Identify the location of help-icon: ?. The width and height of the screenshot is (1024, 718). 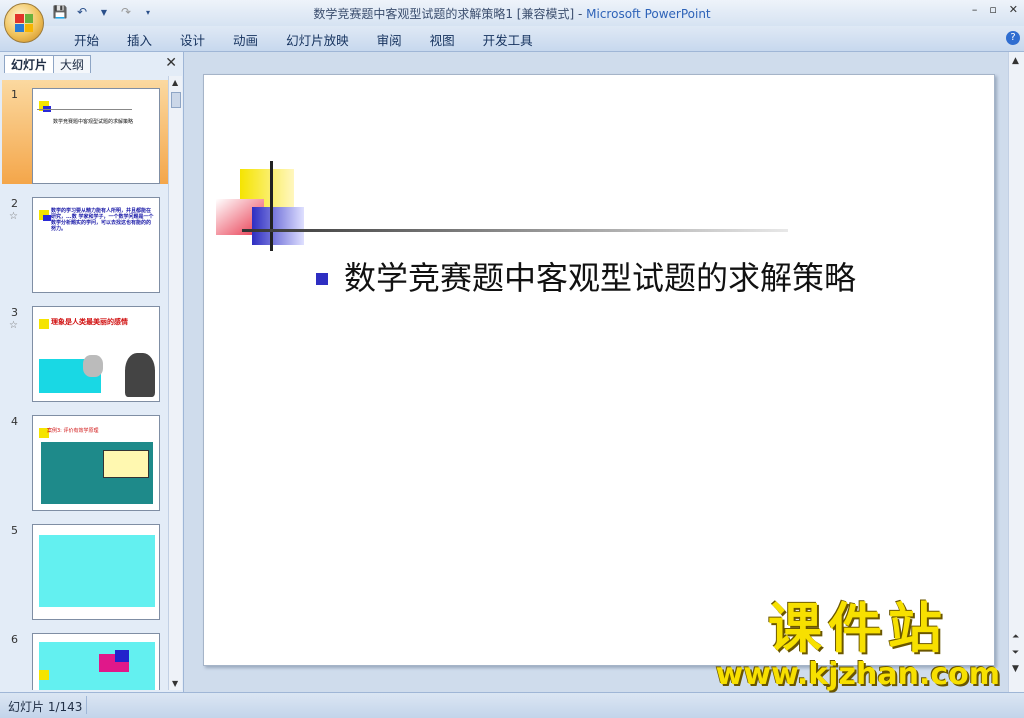
(1013, 38).